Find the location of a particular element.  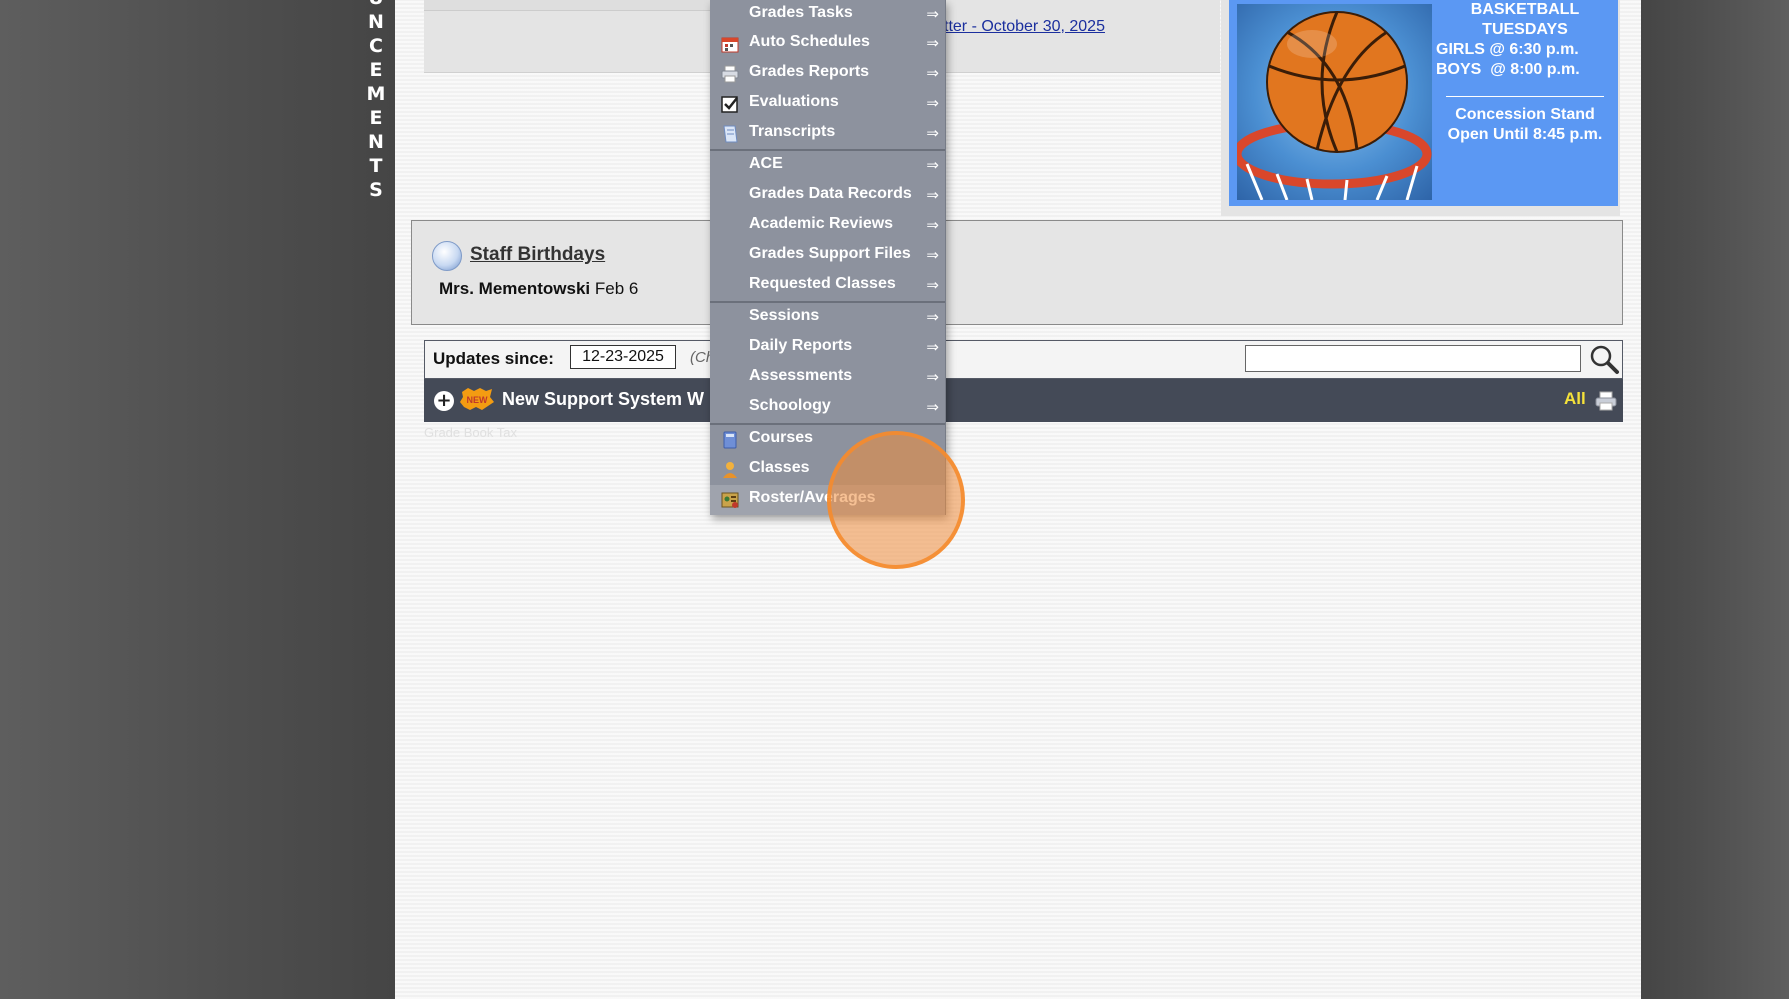

menu-item-evaluations: Evaluations ⇒ is located at coordinates (827, 104).